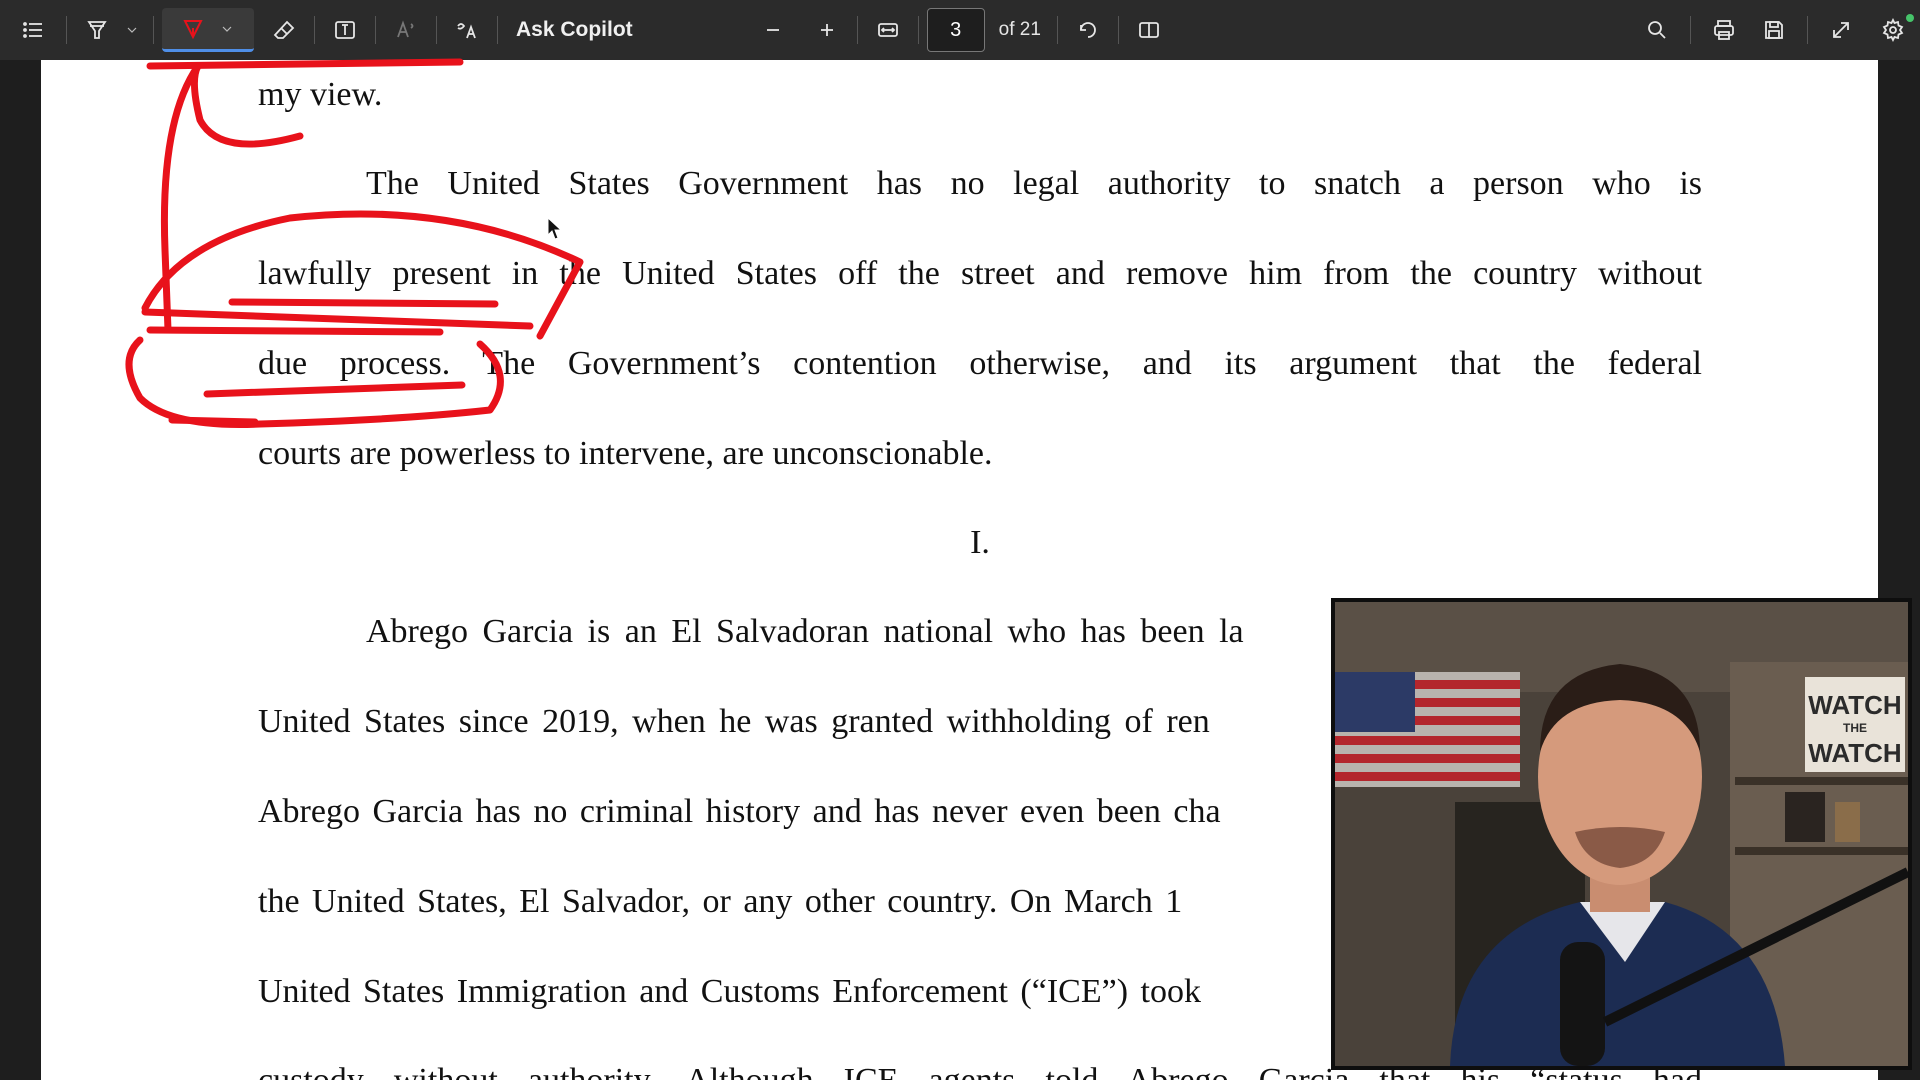 This screenshot has height=1080, width=1920. I want to click on read-aloud-button, so click(406, 30).